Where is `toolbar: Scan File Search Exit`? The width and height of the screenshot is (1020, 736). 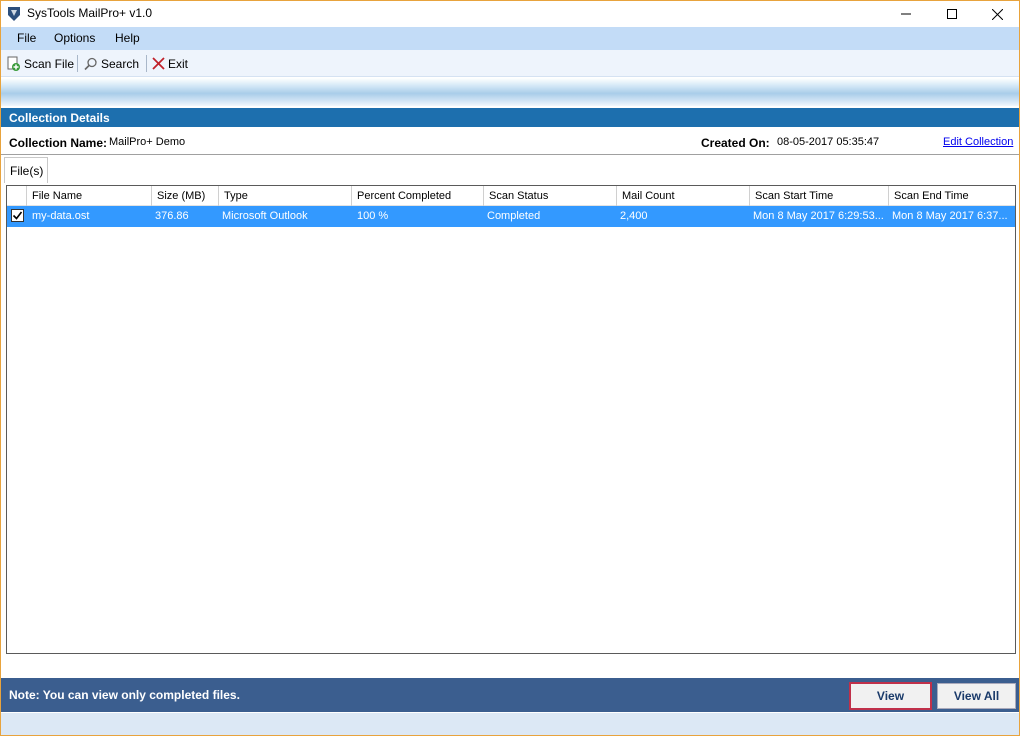
toolbar: Scan File Search Exit is located at coordinates (510, 63).